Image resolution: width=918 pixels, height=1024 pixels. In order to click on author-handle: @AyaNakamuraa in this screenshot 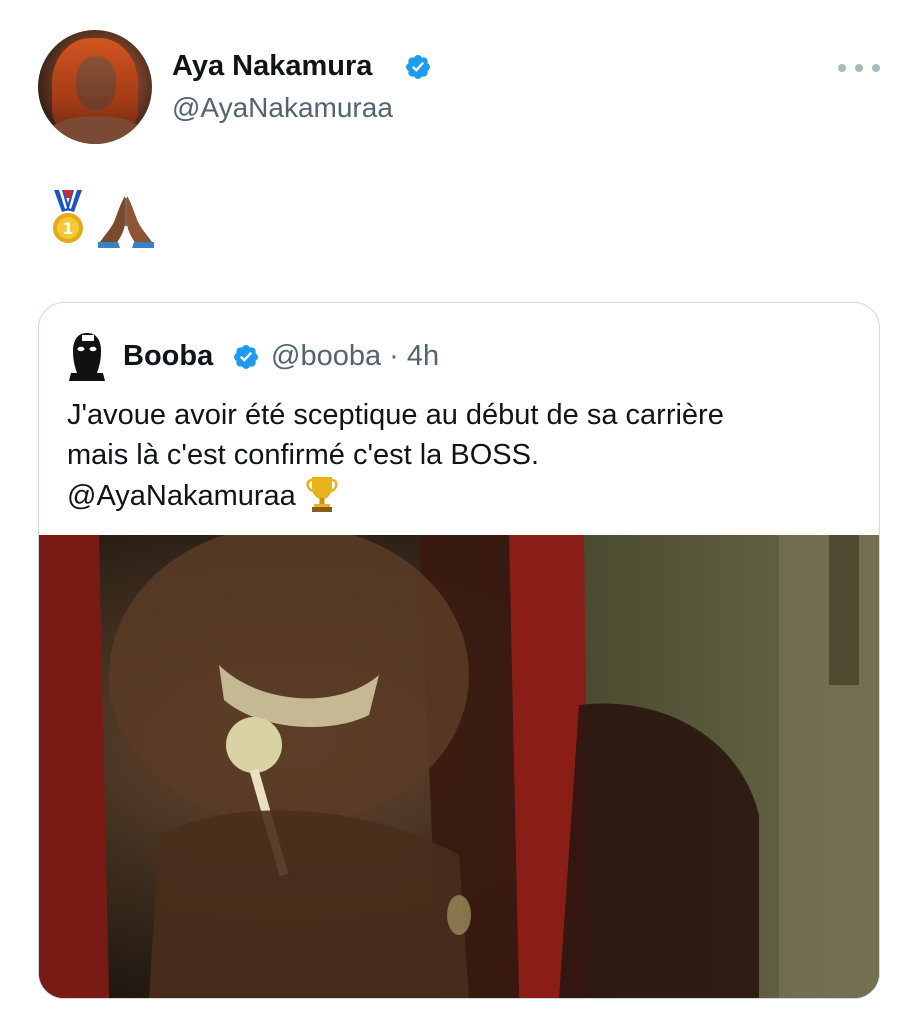, I will do `click(282, 108)`.